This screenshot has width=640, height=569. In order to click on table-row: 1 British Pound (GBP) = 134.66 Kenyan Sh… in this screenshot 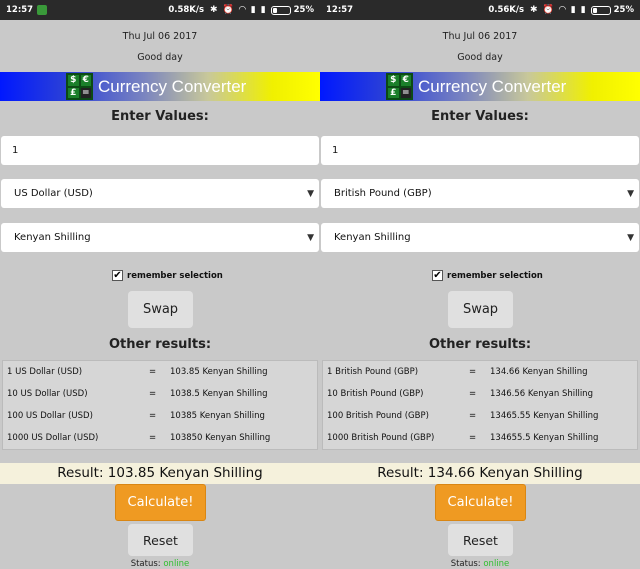, I will do `click(481, 372)`.